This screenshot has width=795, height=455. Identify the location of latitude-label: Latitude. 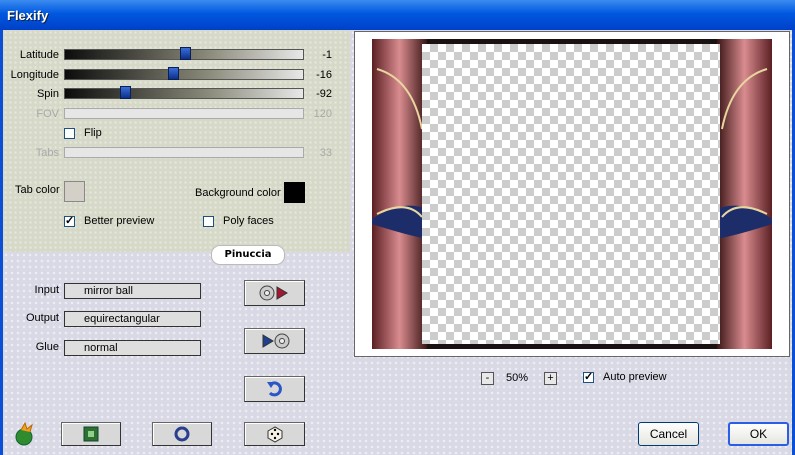
(39, 55).